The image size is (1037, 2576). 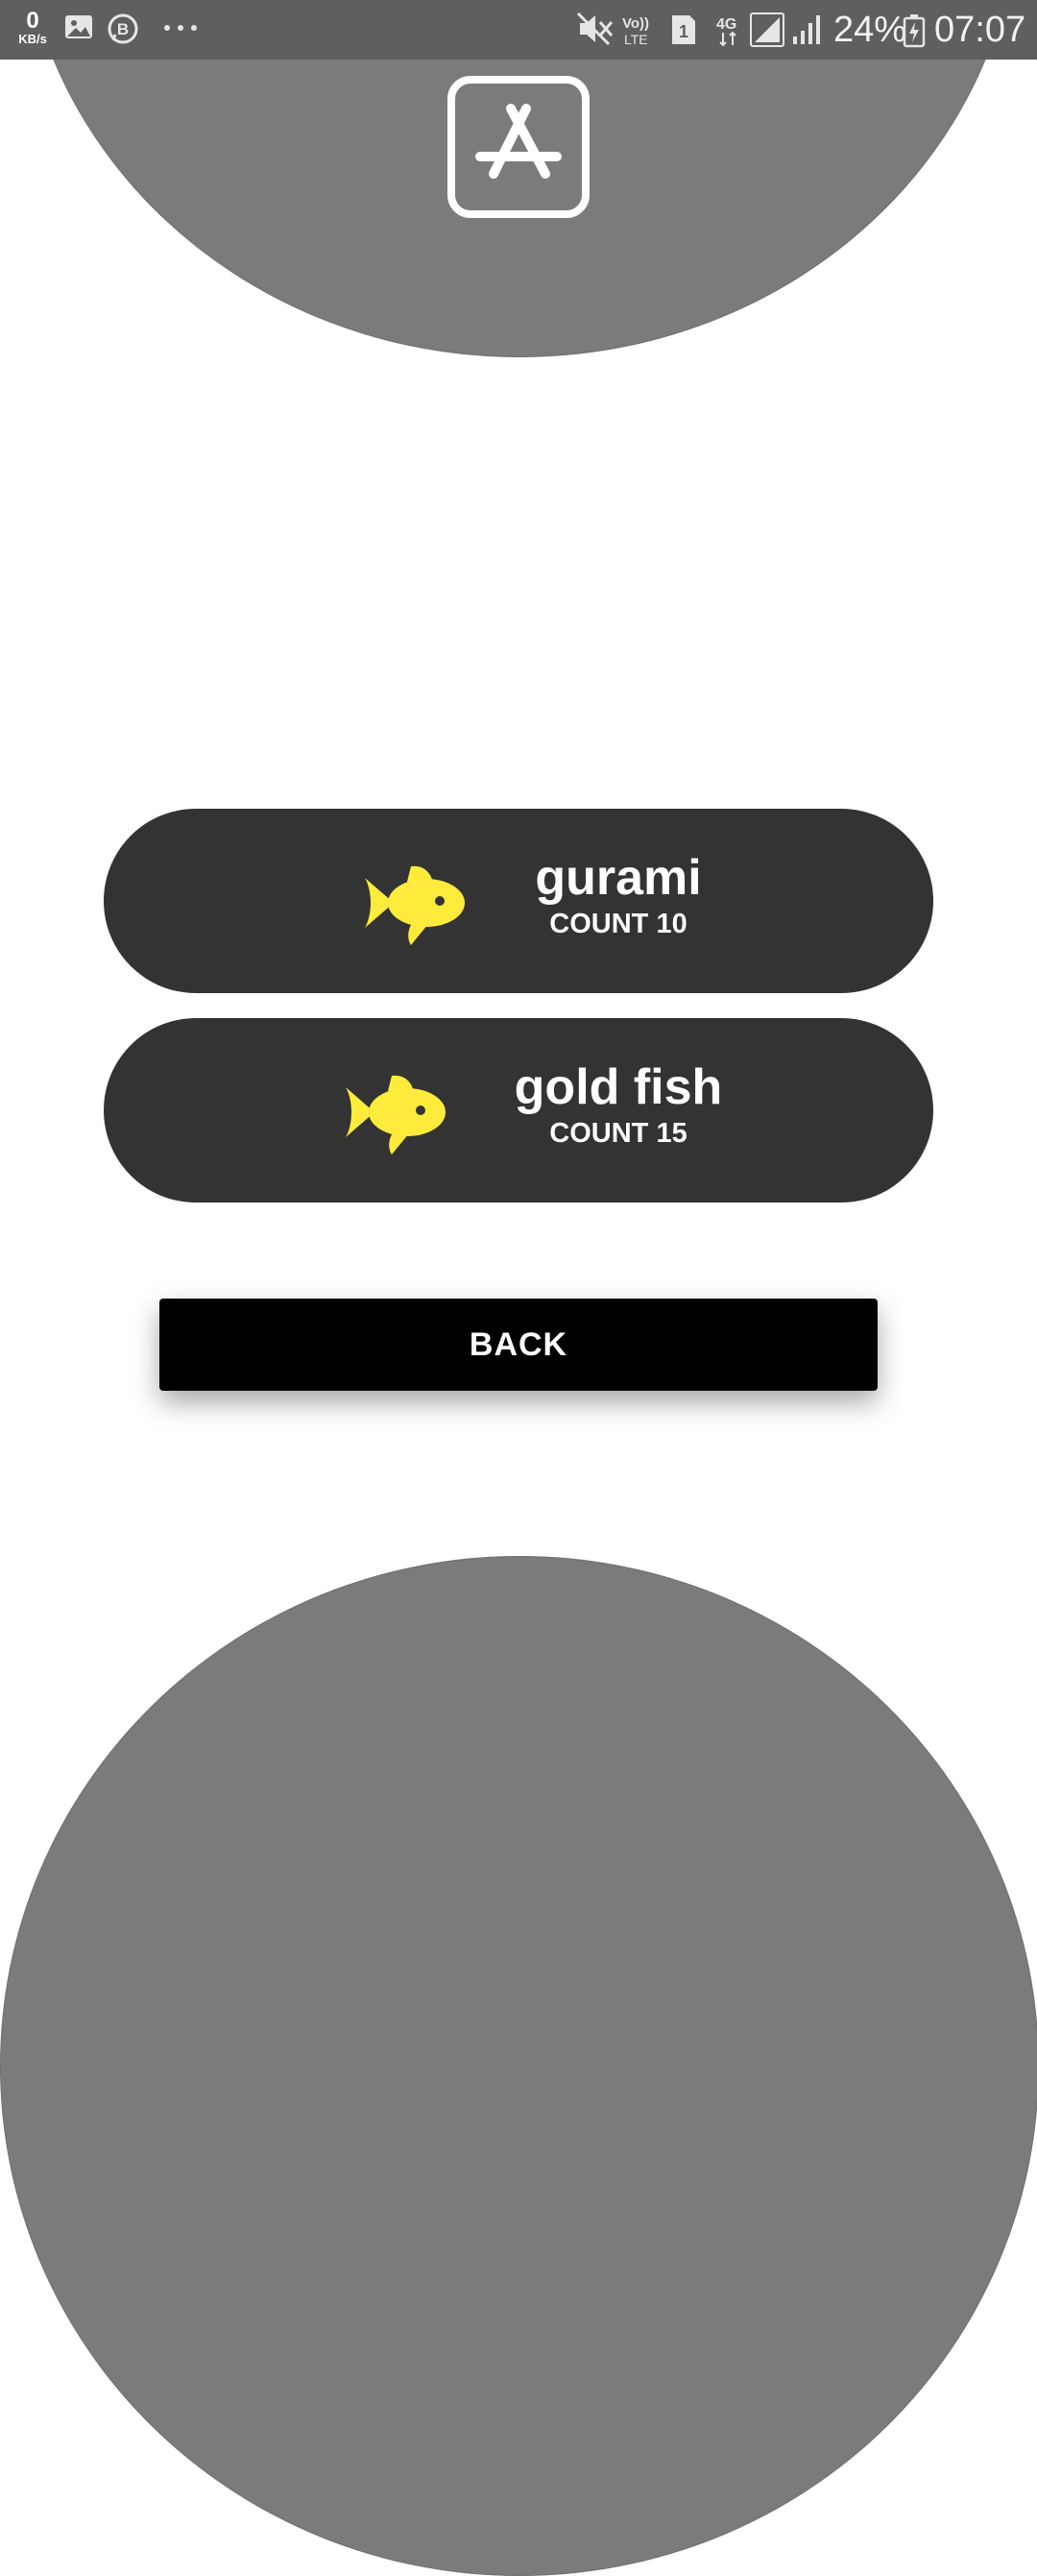 I want to click on svg-text: Vo)), so click(x=635, y=23).